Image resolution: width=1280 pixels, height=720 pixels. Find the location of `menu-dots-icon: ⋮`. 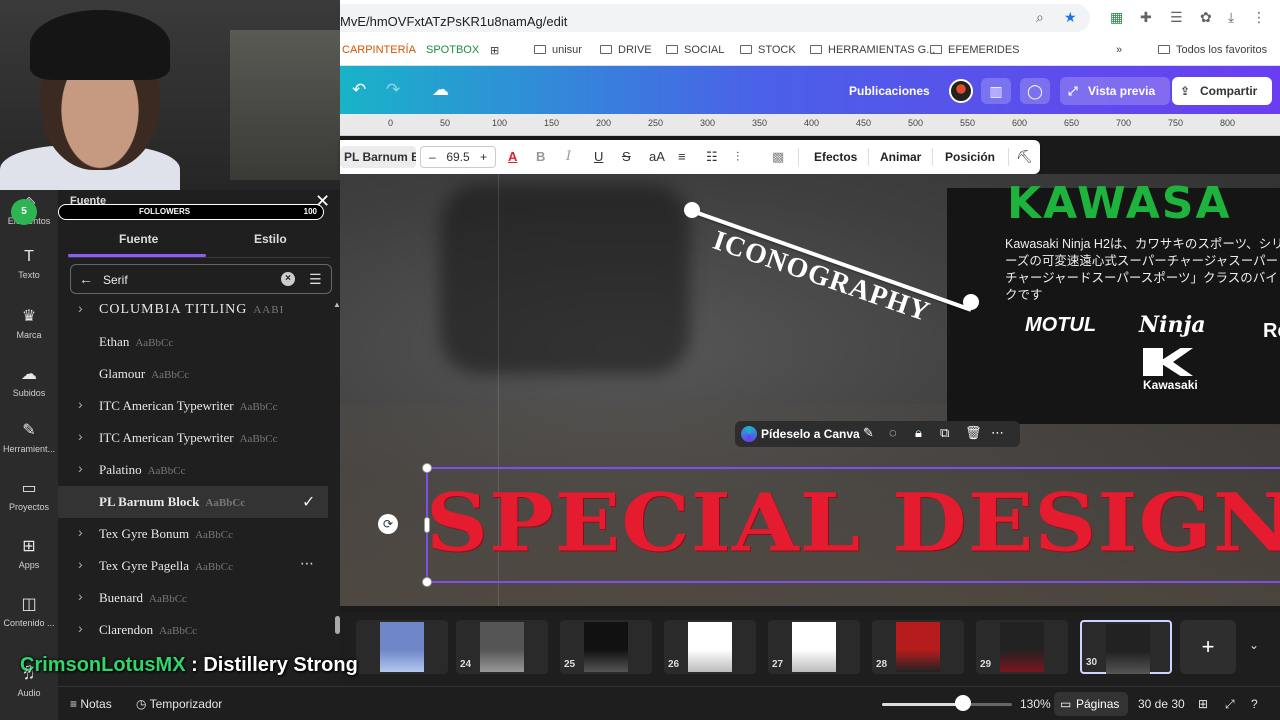

menu-dots-icon: ⋮ is located at coordinates (1259, 17).